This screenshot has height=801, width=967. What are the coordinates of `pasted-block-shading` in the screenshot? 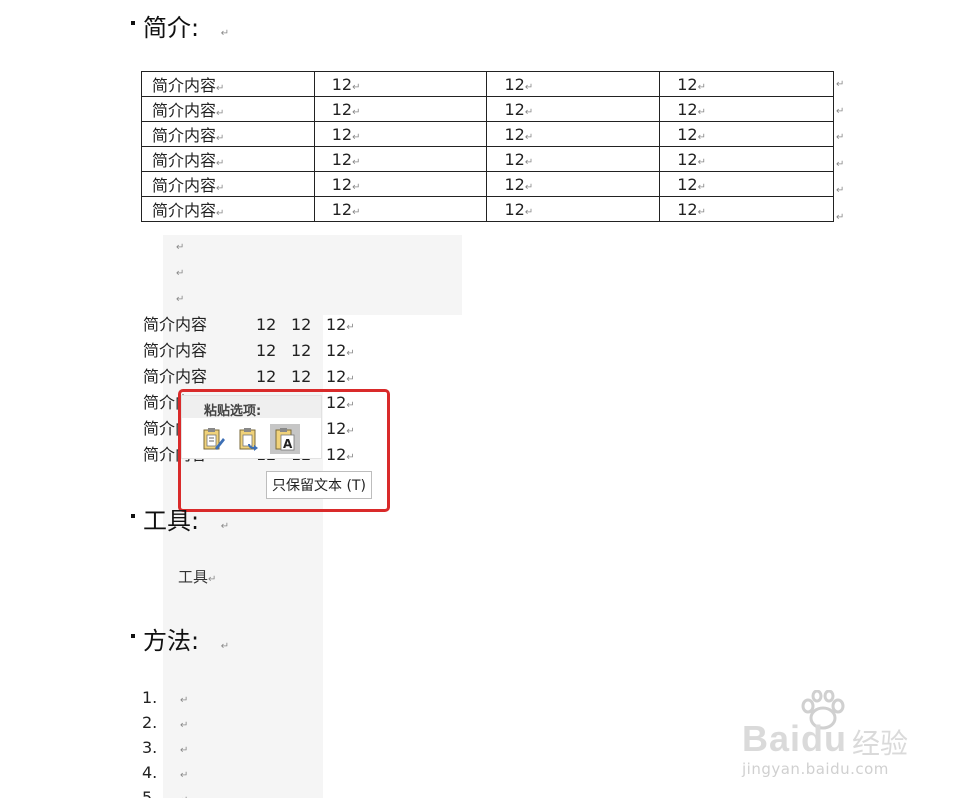 It's located at (312, 275).